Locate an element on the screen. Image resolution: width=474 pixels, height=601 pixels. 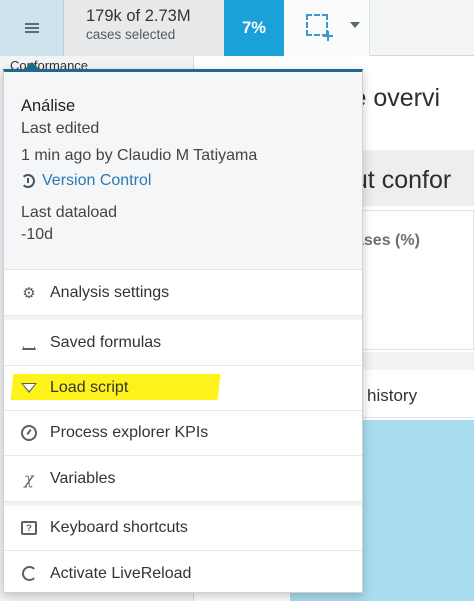
cases-selected-label: cases selected is located at coordinates (131, 34).